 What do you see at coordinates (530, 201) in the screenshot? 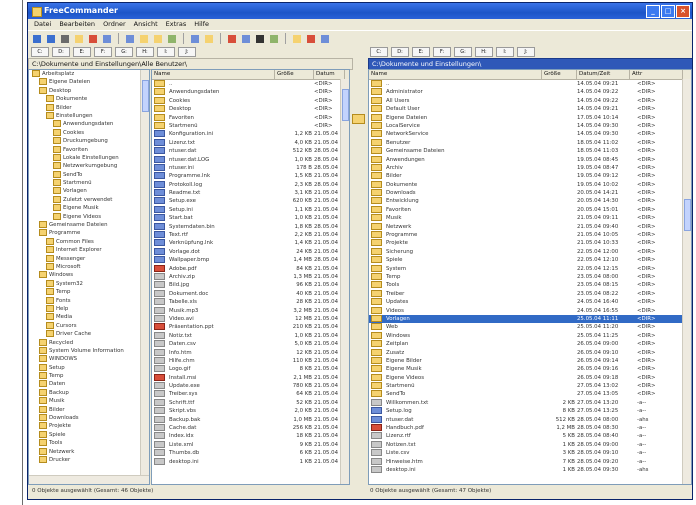
I see `table-row: Entwicklung 20.05.04 14:30 <DIR>` at bounding box center [530, 201].